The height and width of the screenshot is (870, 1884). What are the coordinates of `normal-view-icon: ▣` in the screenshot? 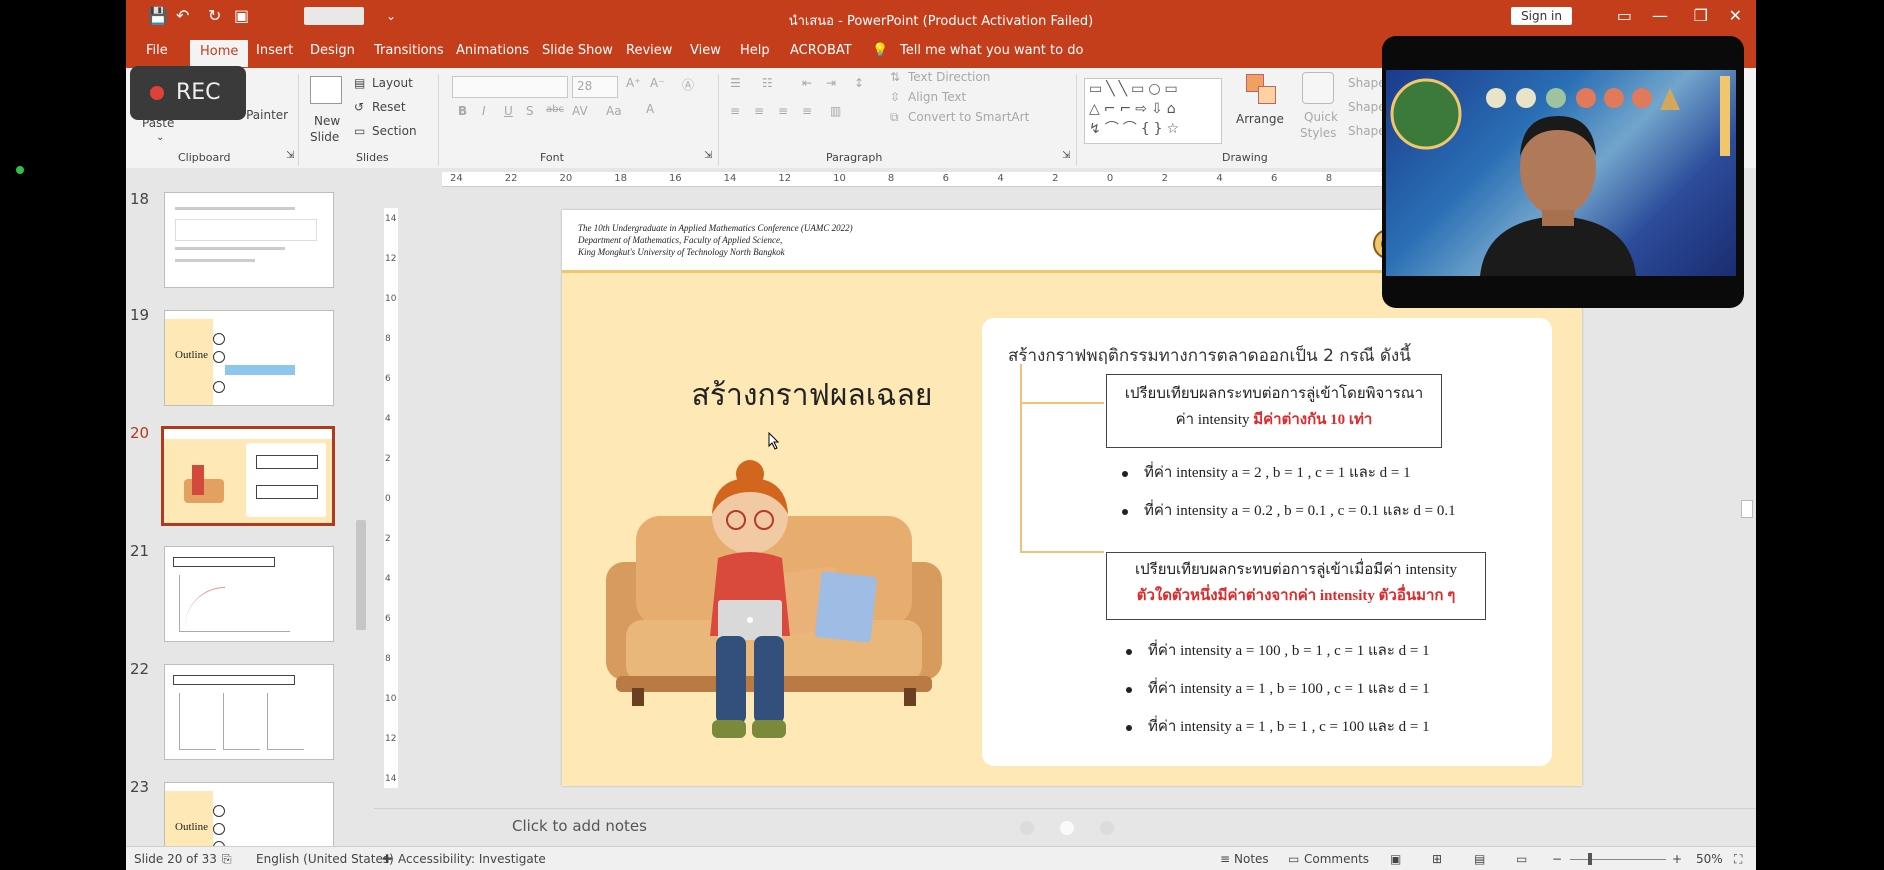 It's located at (1395, 859).